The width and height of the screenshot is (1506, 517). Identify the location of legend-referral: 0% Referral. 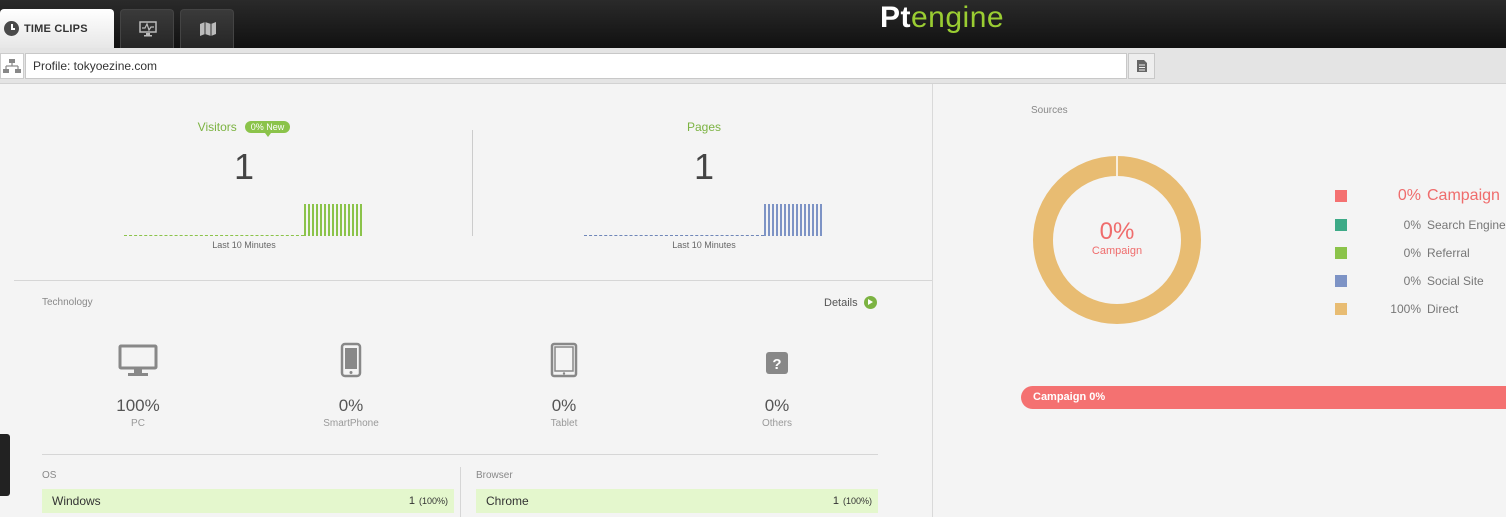
(1402, 253).